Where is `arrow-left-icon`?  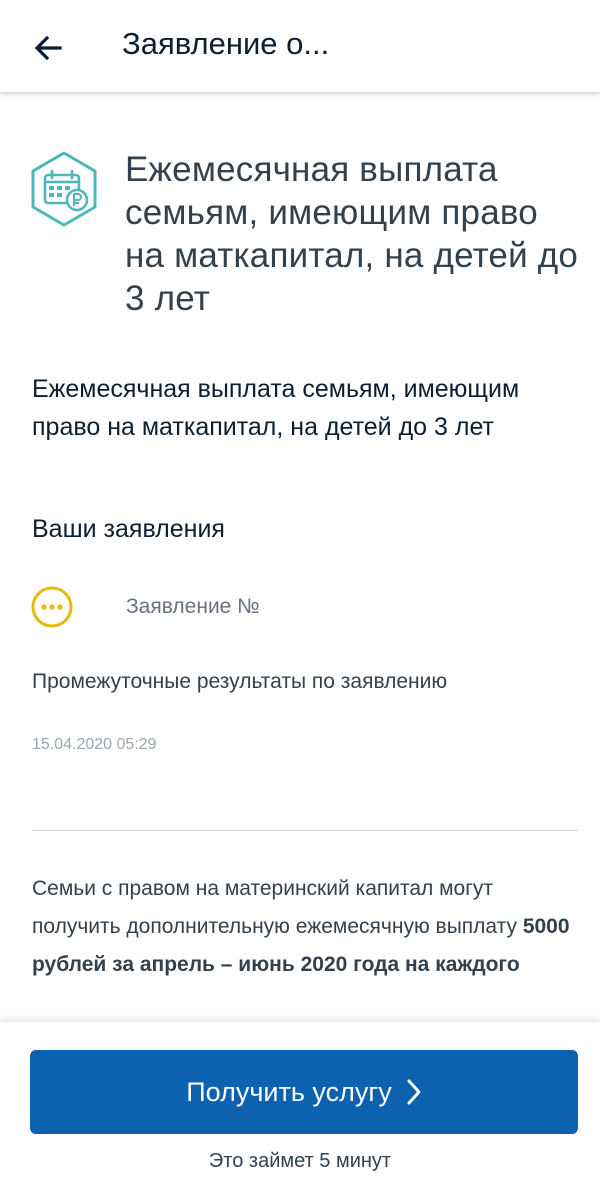 arrow-left-icon is located at coordinates (48, 48).